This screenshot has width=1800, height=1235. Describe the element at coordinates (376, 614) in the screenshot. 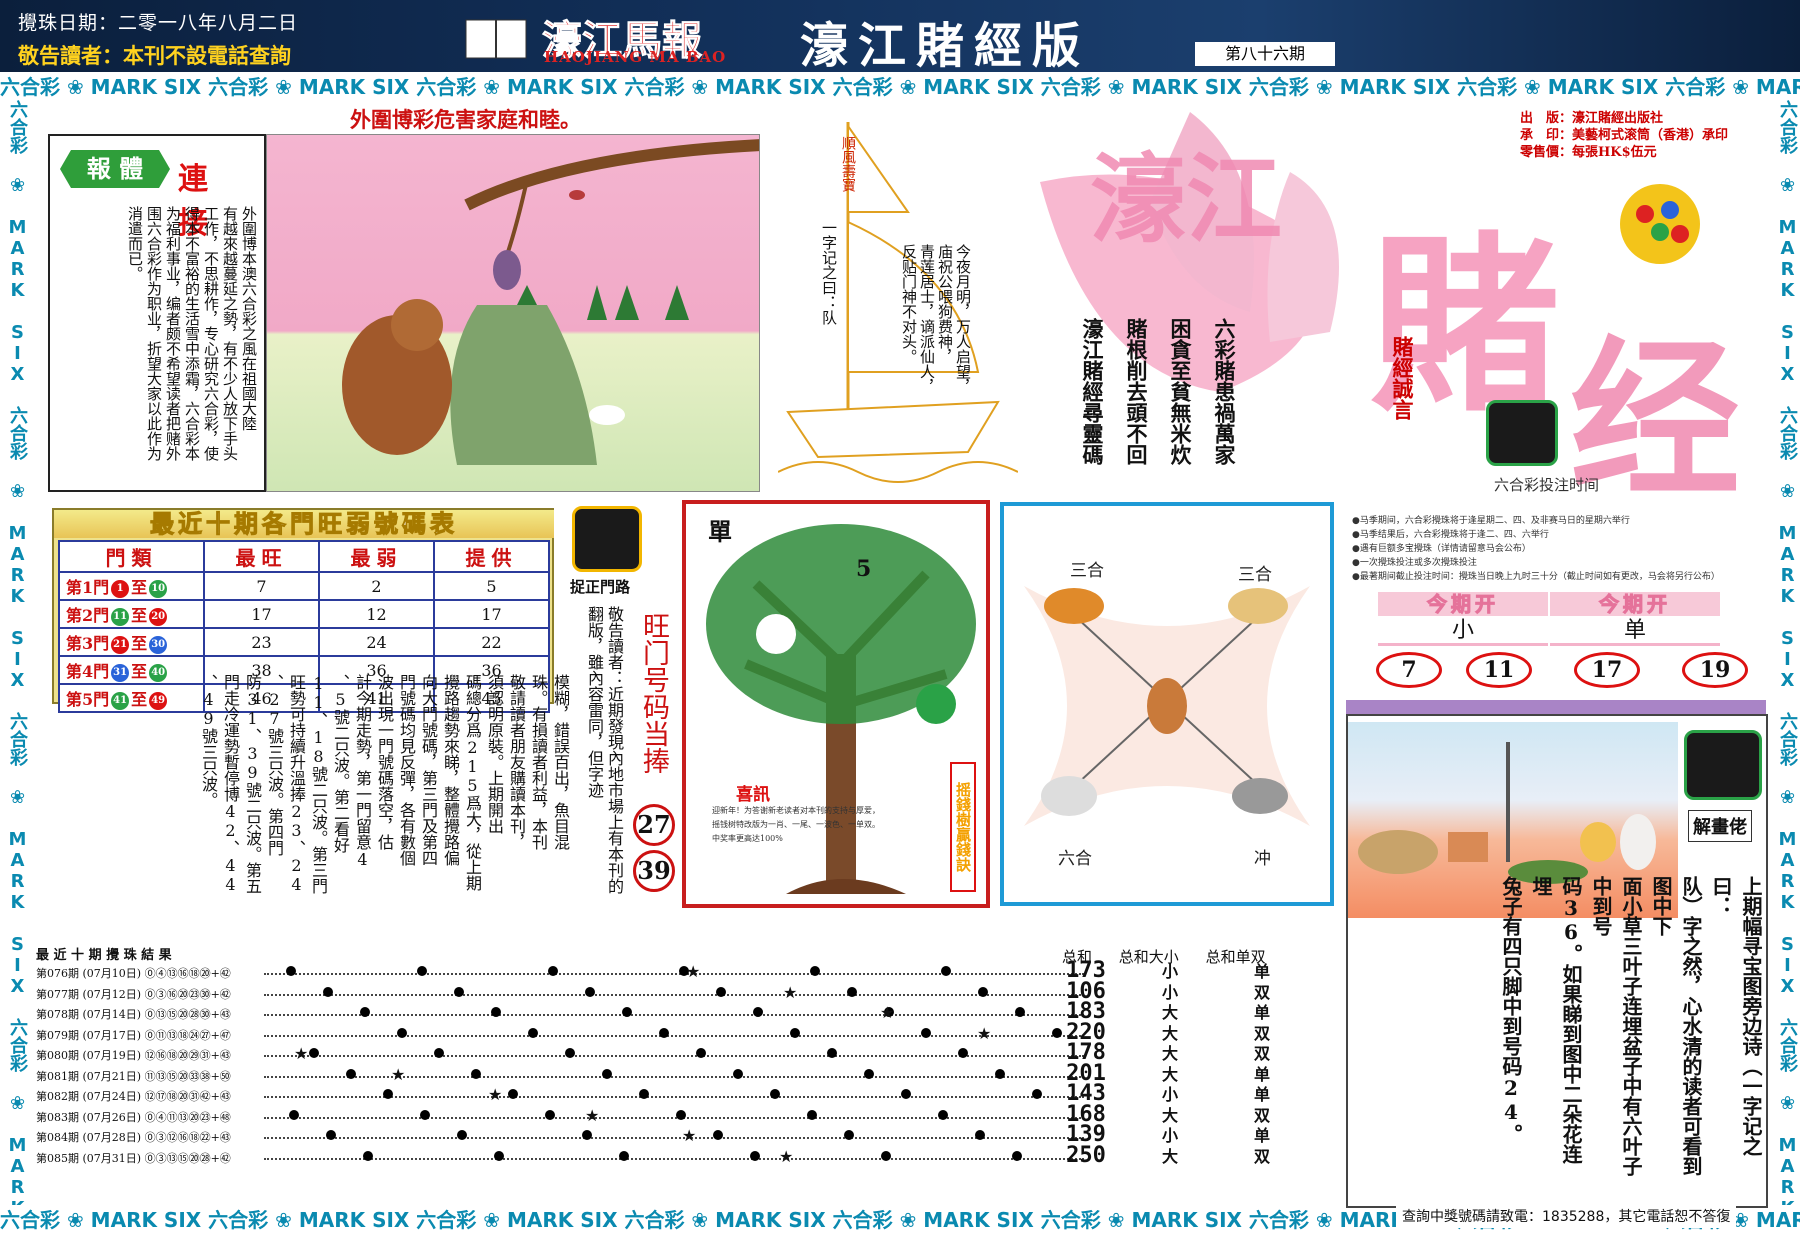

I see `hot-cell-min: 12` at that location.